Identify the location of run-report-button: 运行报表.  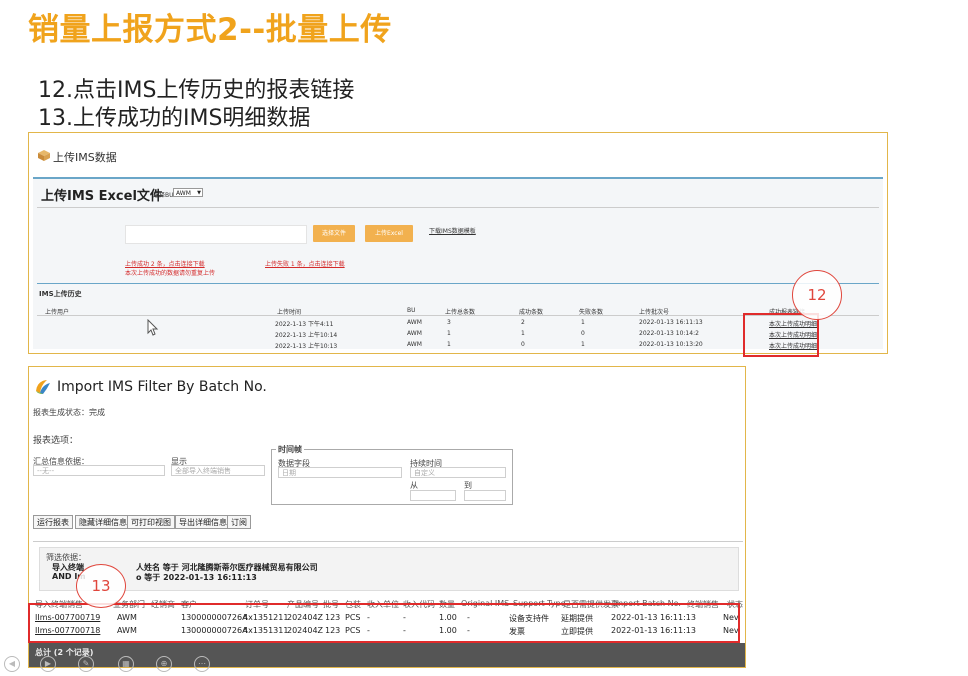
(53, 522).